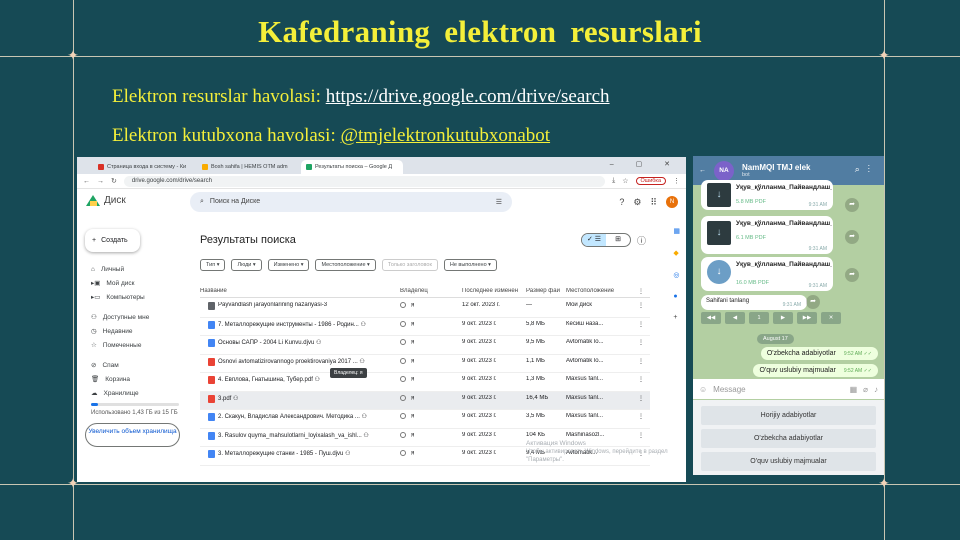 The width and height of the screenshot is (960, 540). I want to click on window-controls: – ▢ ✕, so click(645, 164).